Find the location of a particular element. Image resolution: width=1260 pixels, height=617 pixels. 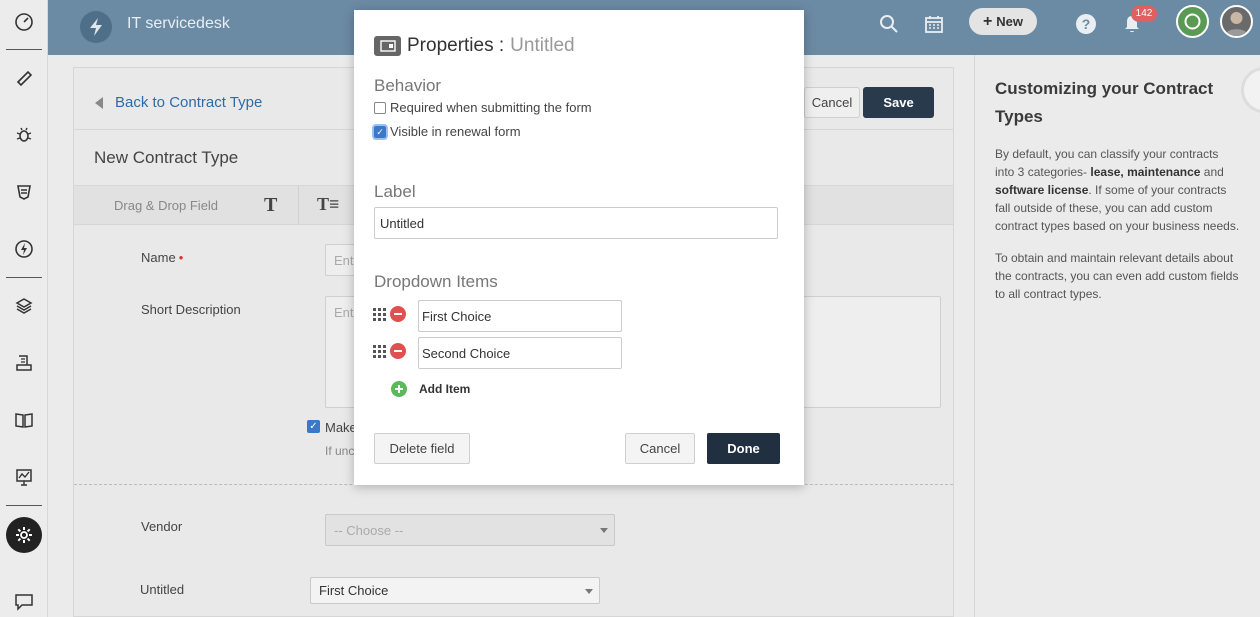

vendor-select-value: -- Choose -- is located at coordinates (369, 530).